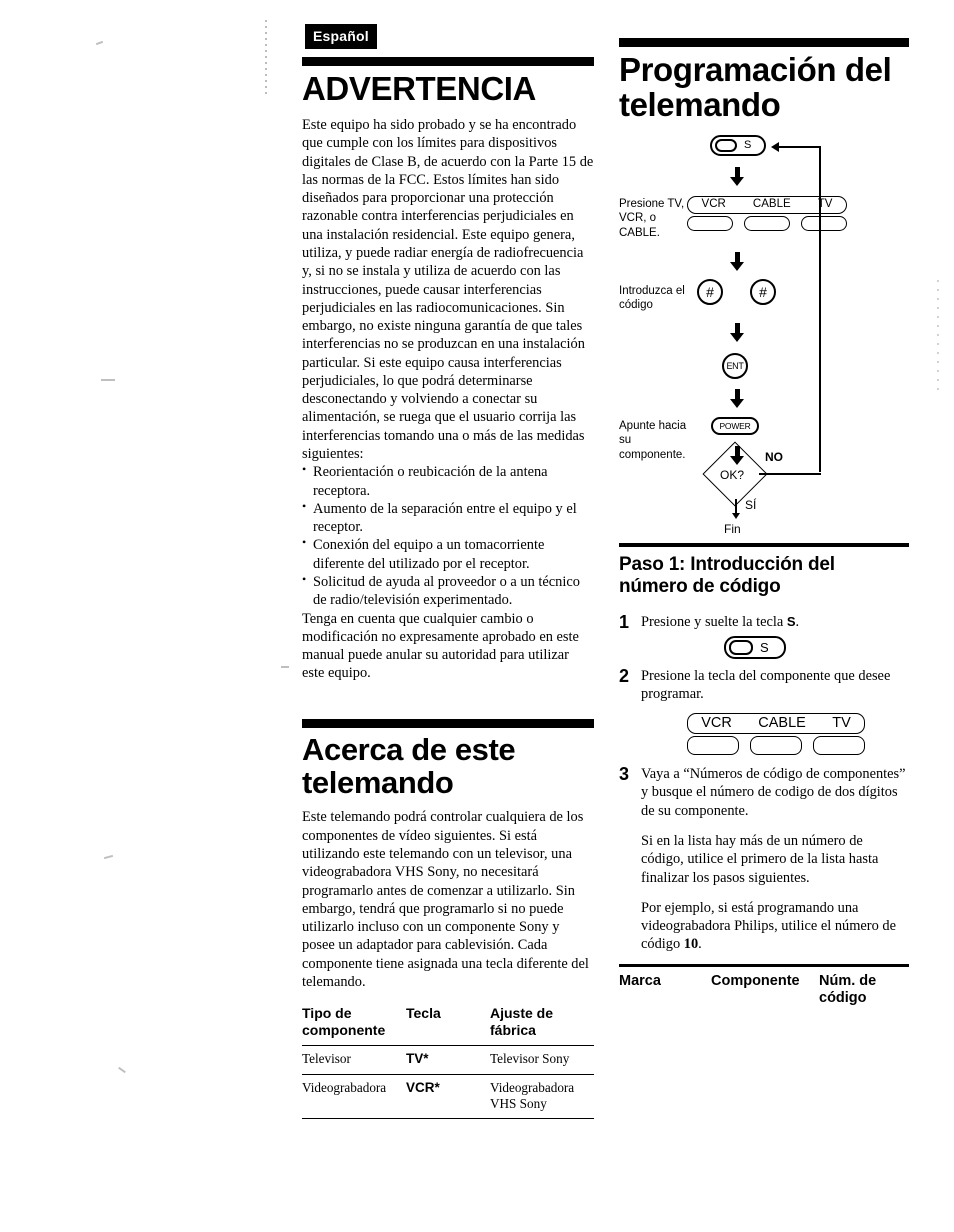 This screenshot has width=954, height=1232. I want to click on code-key-1-label: #, so click(710, 291).